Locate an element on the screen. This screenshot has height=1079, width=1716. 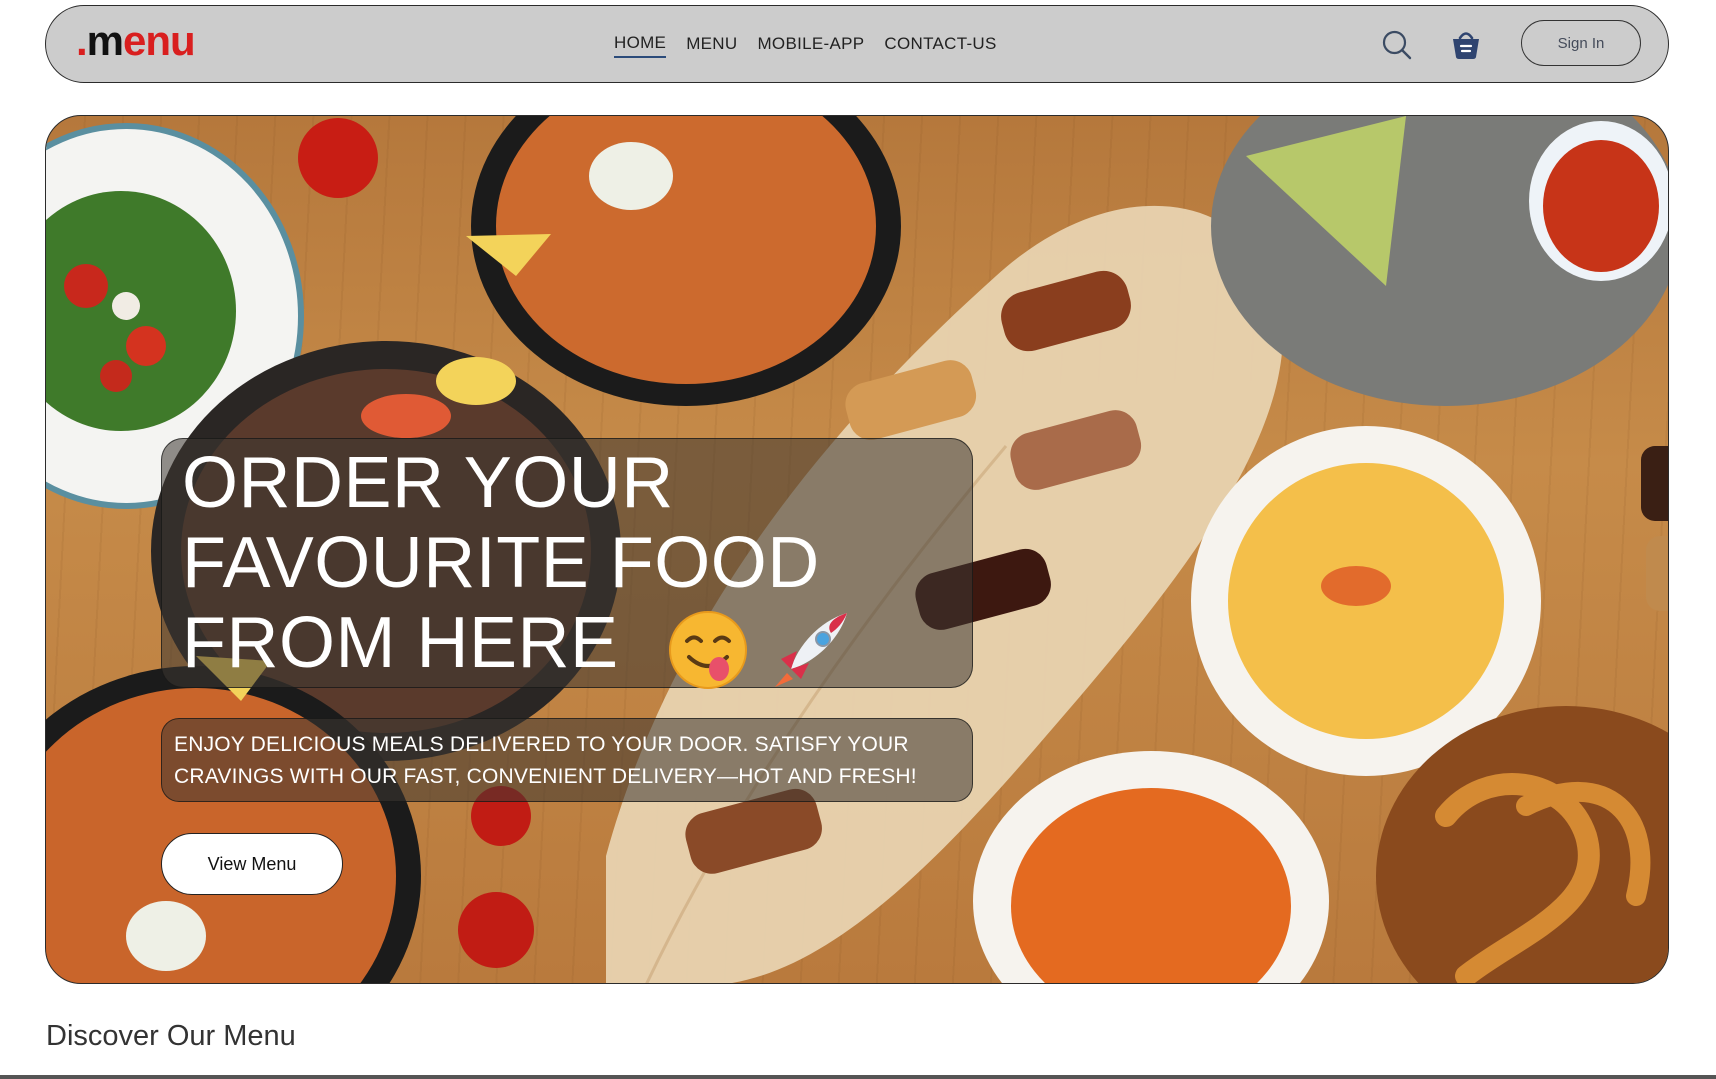
sign-in-button: Sign In is located at coordinates (1581, 43).